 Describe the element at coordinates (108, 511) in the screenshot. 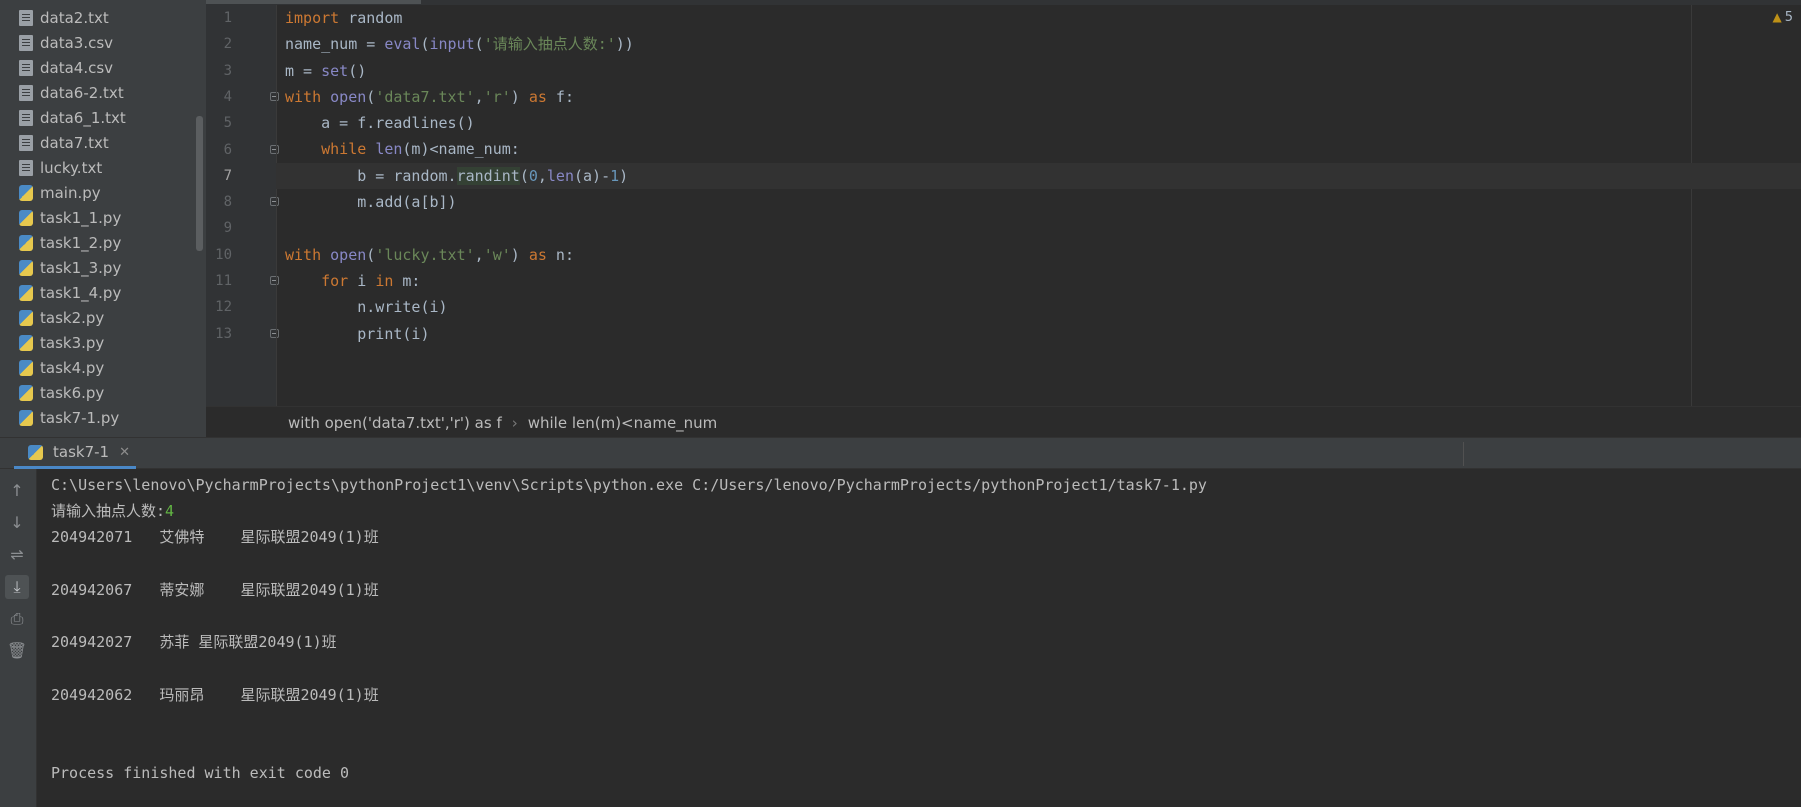

I see `console-prompt: 请输入抽点人数:` at that location.